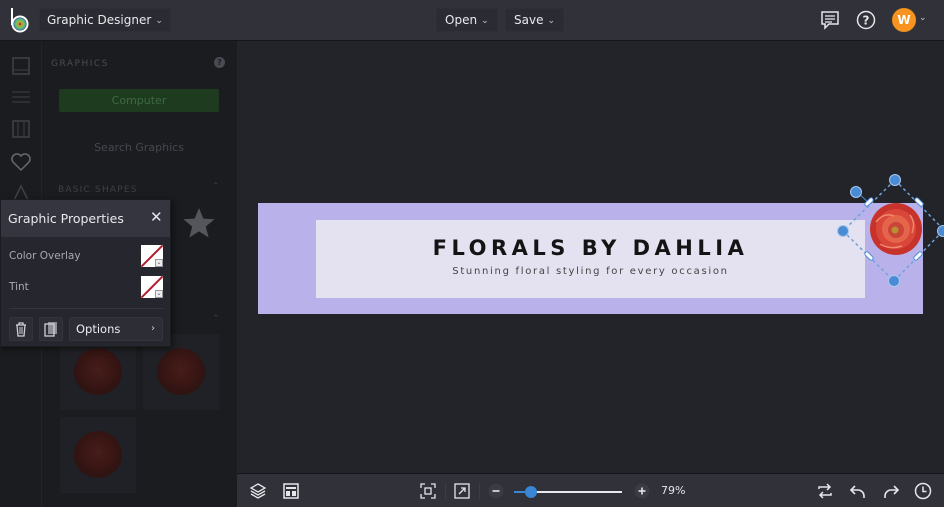 The width and height of the screenshot is (944, 507). What do you see at coordinates (45, 256) in the screenshot?
I see `color-overlay-label: Color Overlay` at bounding box center [45, 256].